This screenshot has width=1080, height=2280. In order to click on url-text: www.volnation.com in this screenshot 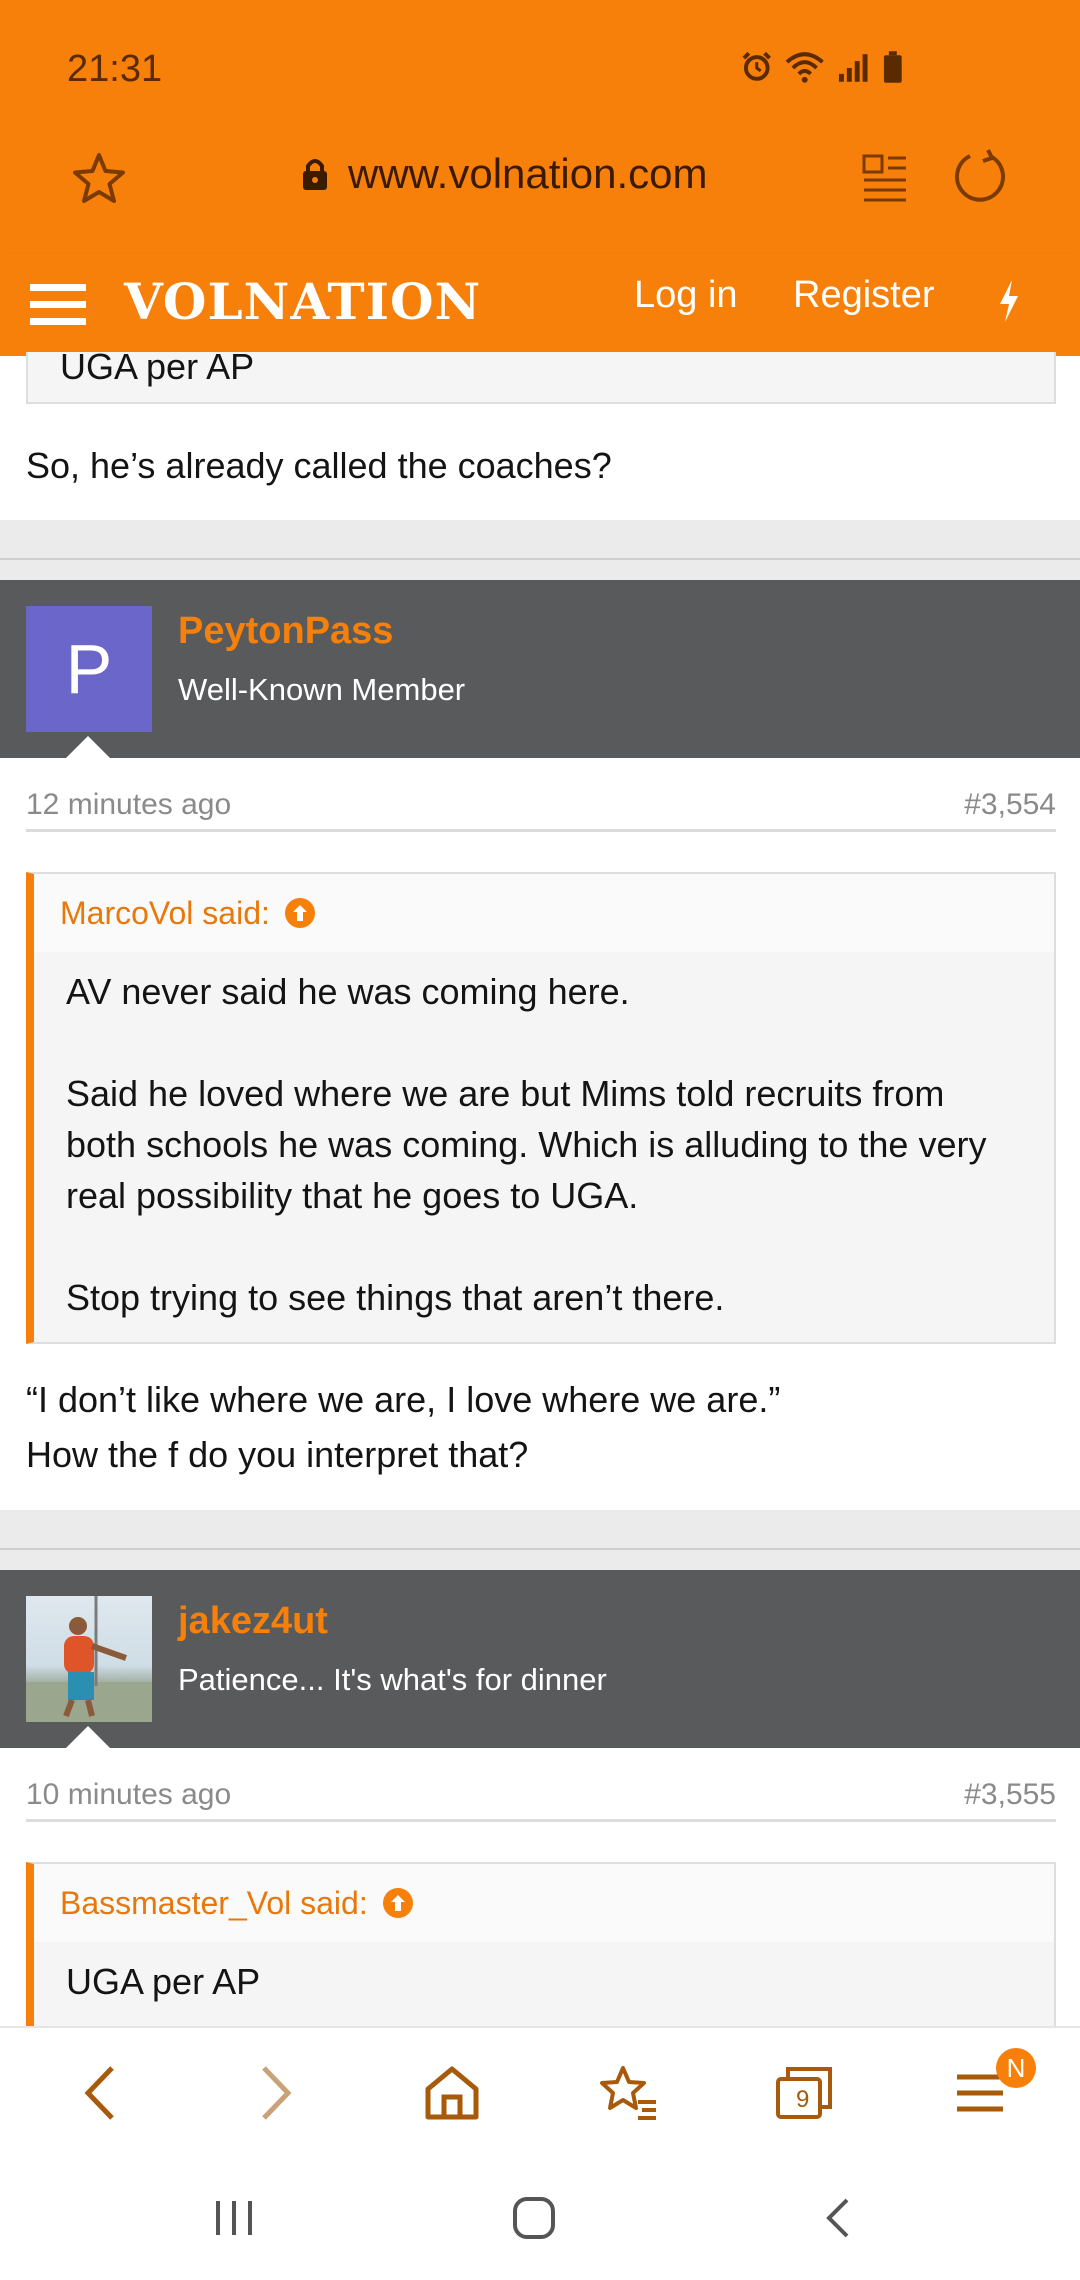, I will do `click(528, 173)`.